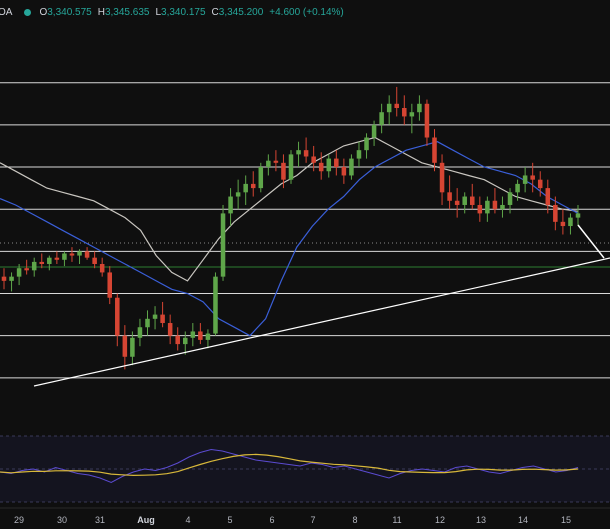 The height and width of the screenshot is (529, 610). I want to click on date-label-10: 12, so click(440, 520).